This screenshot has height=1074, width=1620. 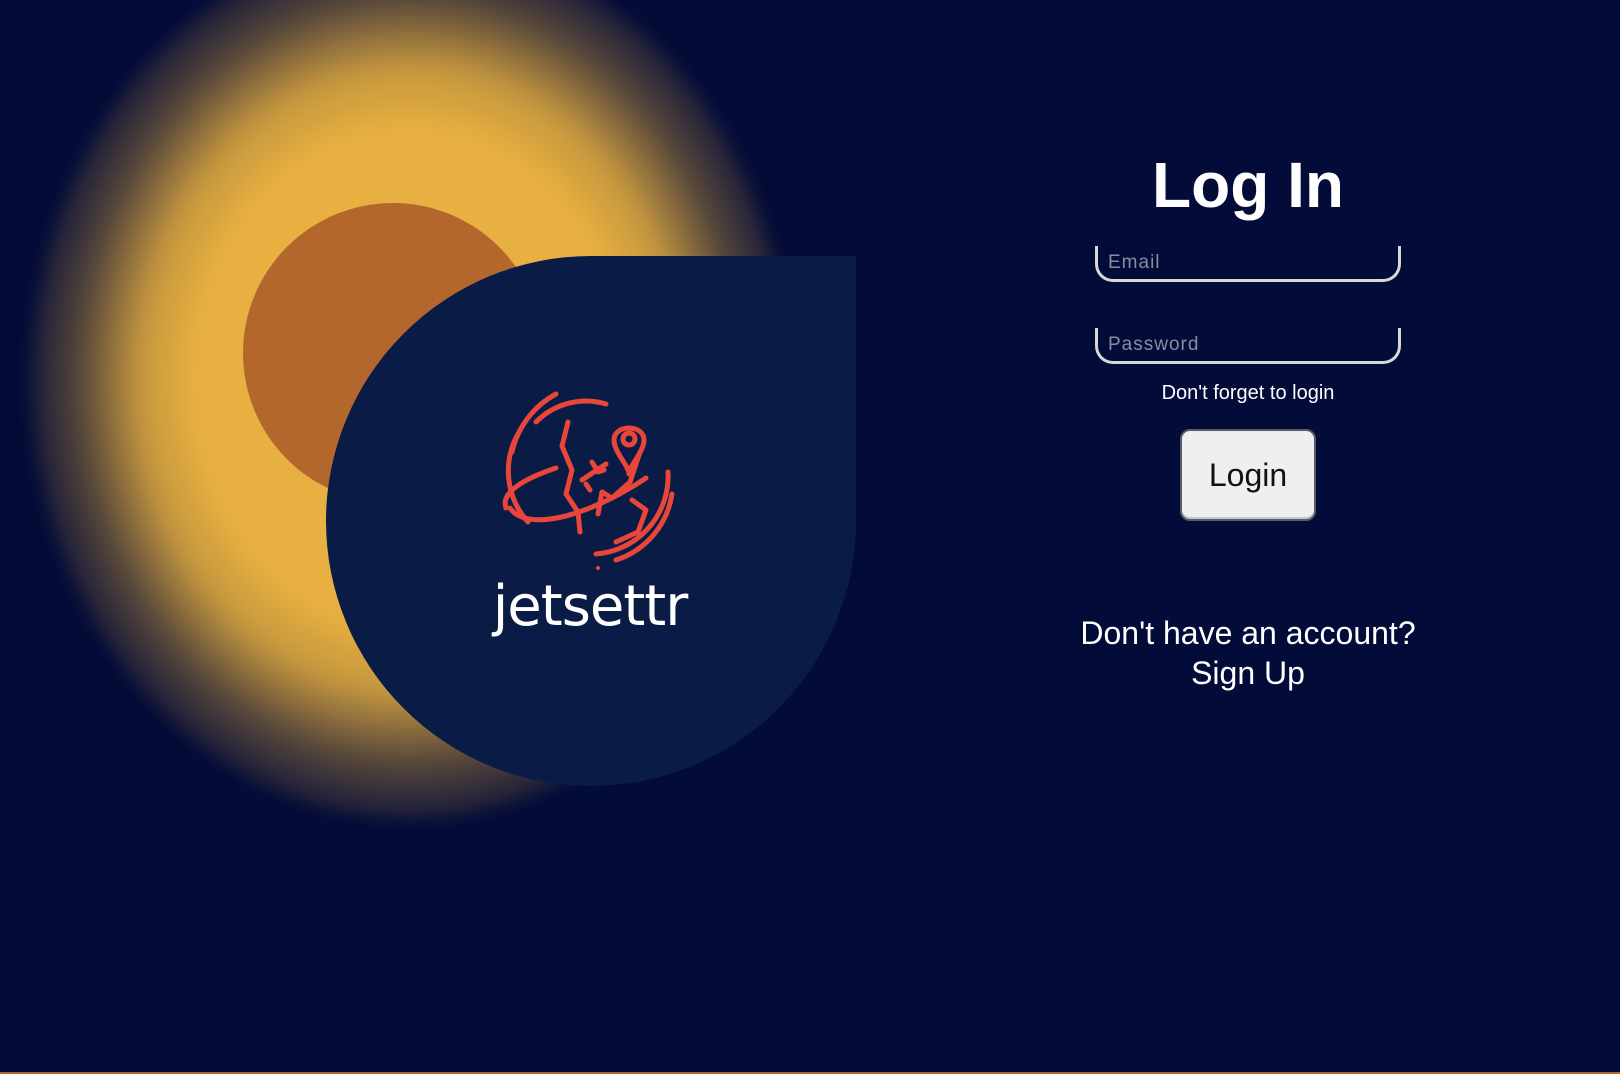 What do you see at coordinates (1248, 475) in the screenshot?
I see `login-button: Login` at bounding box center [1248, 475].